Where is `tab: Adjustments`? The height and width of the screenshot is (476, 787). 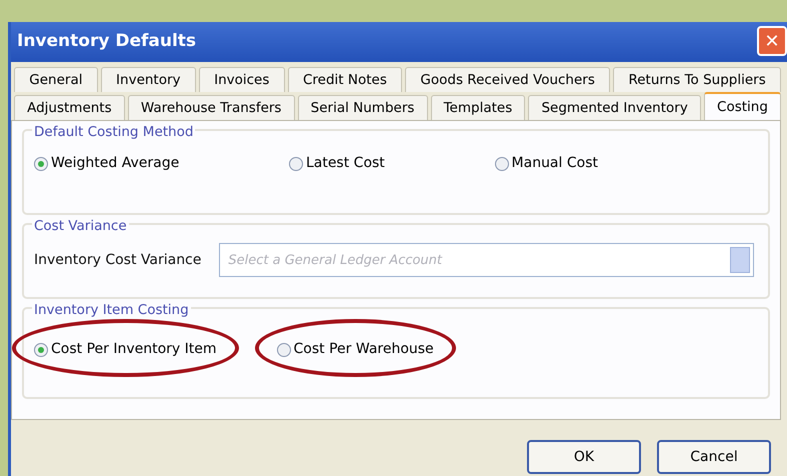 tab: Adjustments is located at coordinates (69, 107).